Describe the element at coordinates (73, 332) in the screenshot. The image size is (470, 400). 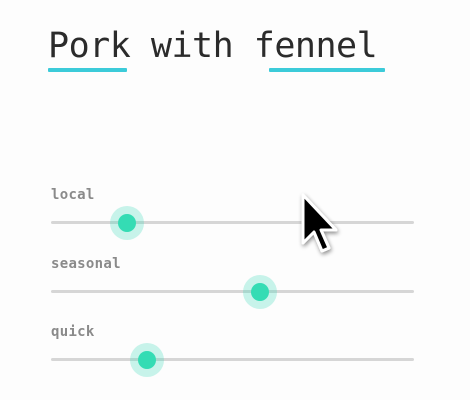
I see `slider-label-quick: quick` at that location.